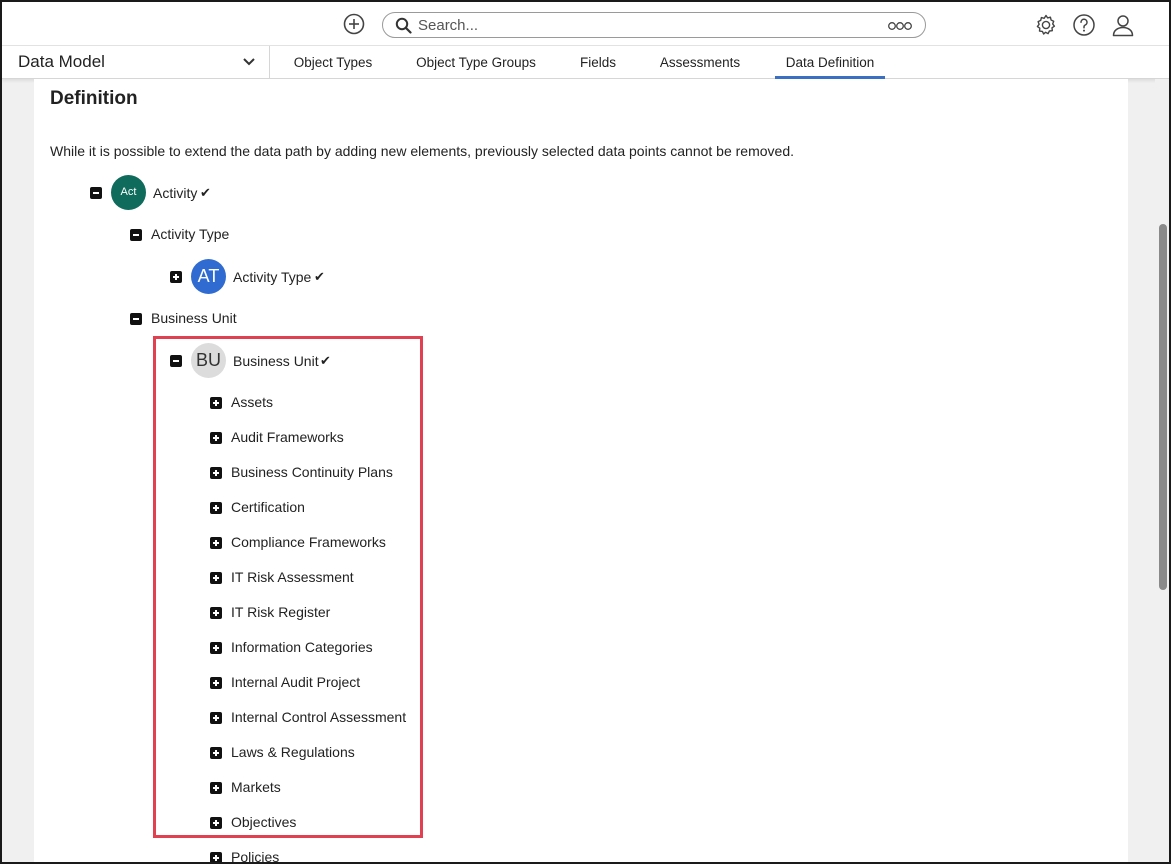  I want to click on top-bar, so click(585, 24).